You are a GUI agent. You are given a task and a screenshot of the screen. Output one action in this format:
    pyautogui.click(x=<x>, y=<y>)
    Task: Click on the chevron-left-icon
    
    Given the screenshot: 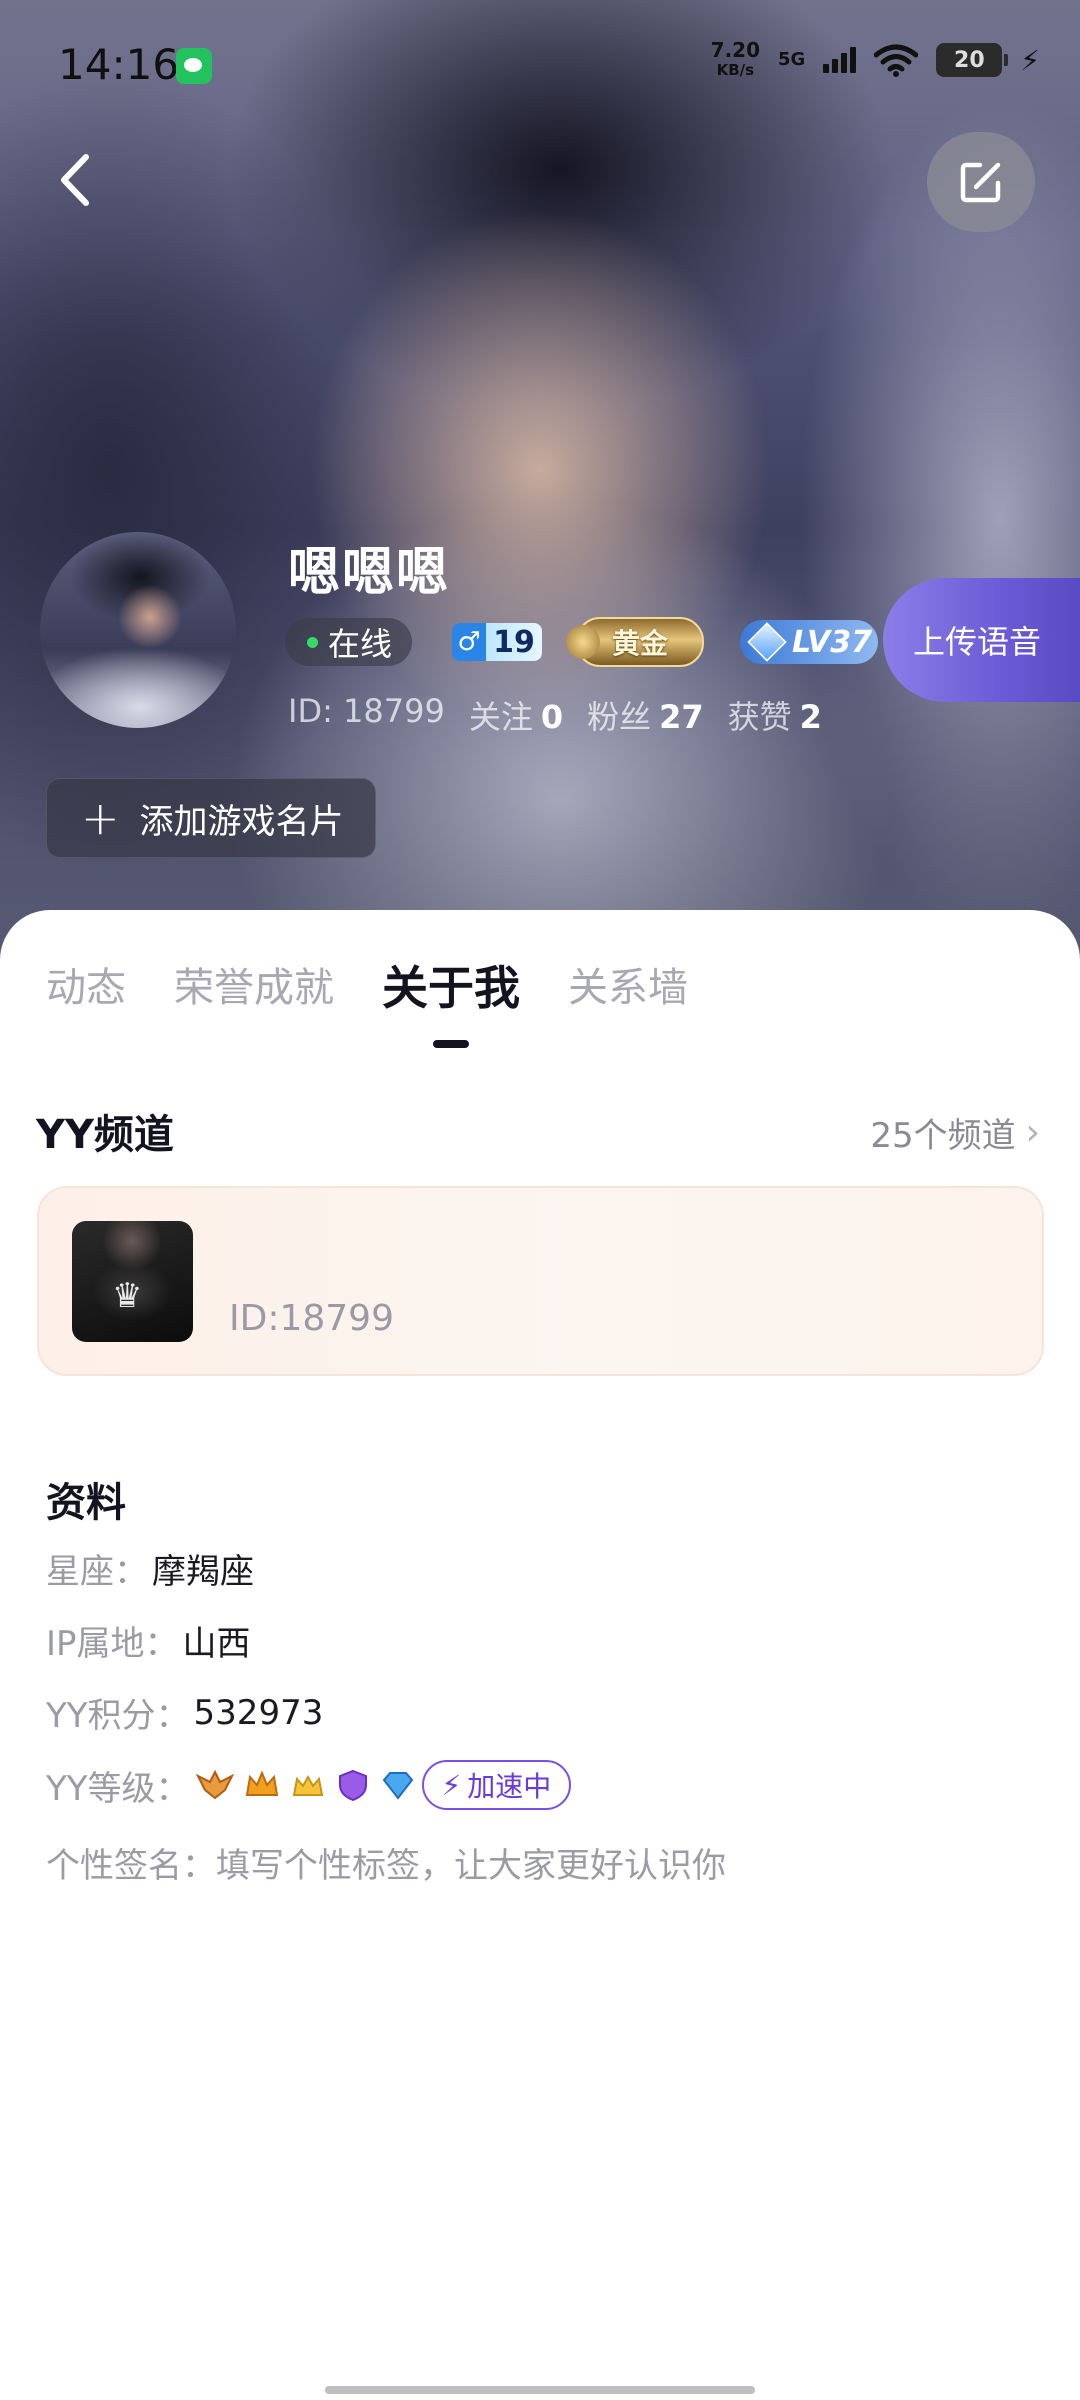 What is the action you would take?
    pyautogui.click(x=75, y=180)
    